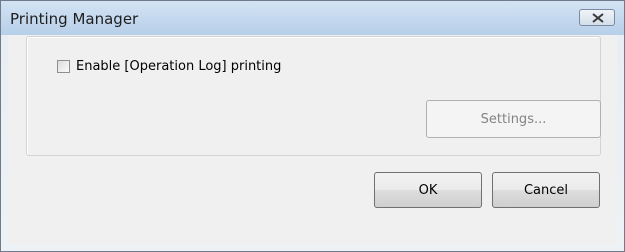  Describe the element at coordinates (546, 190) in the screenshot. I see `cancel-button: Cancel` at that location.